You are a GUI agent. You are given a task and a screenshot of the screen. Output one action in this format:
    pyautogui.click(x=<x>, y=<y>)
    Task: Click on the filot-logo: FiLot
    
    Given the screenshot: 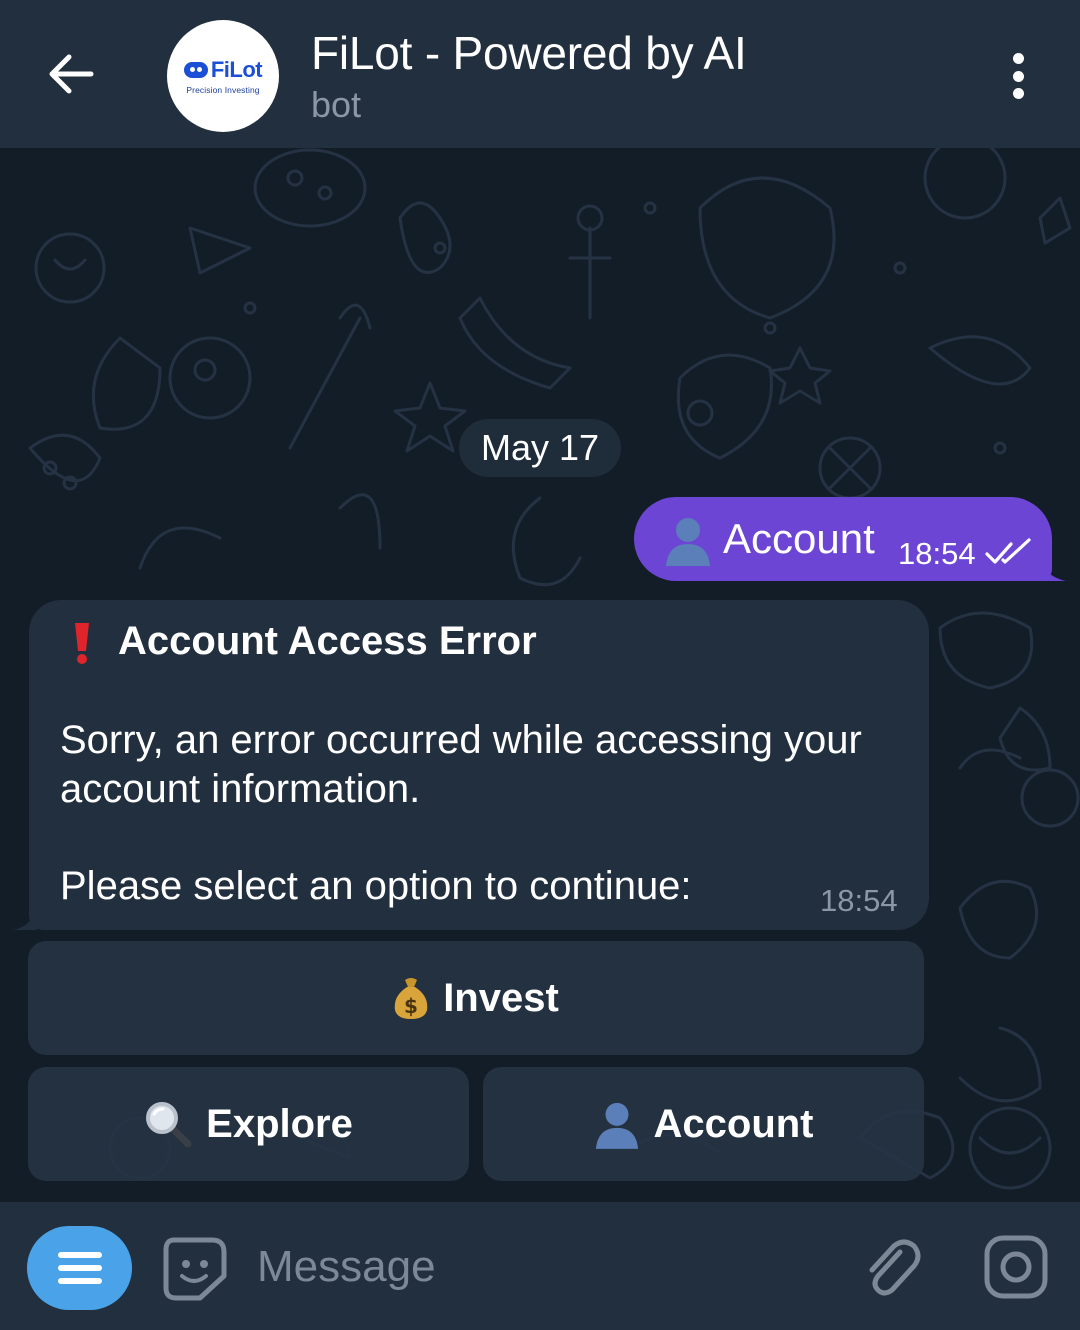 What is the action you would take?
    pyautogui.click(x=223, y=70)
    